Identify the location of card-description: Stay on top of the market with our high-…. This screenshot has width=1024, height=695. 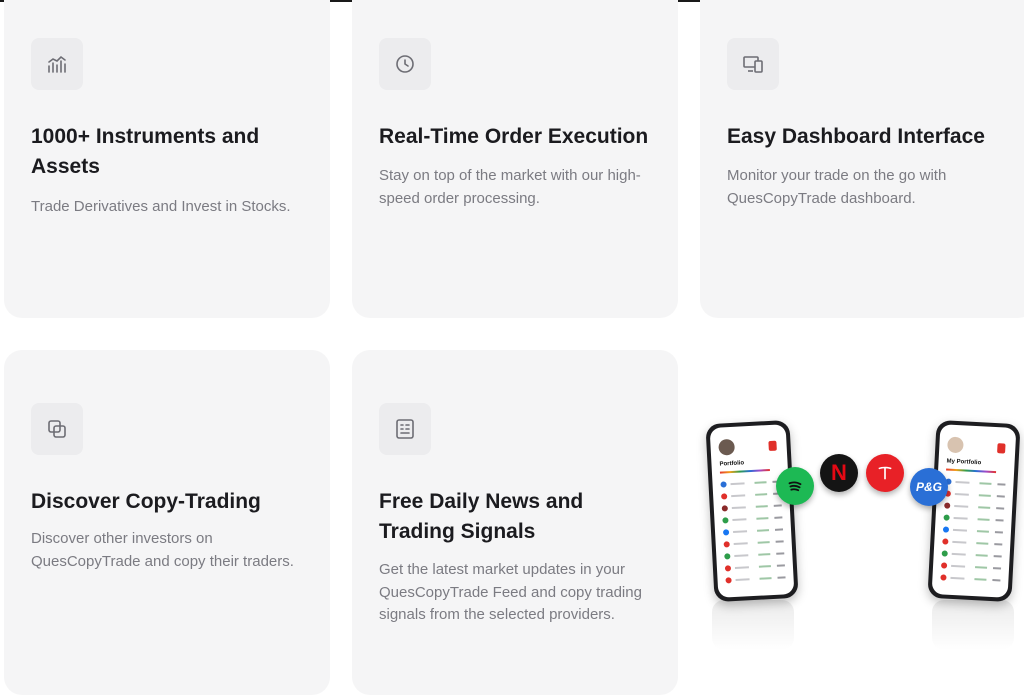
(510, 187).